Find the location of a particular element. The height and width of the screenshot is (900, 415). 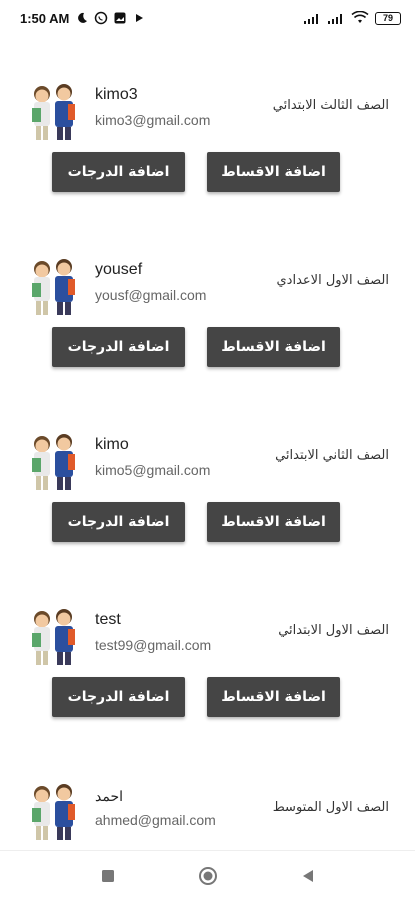

status-time: 1:50 AM is located at coordinates (45, 18).